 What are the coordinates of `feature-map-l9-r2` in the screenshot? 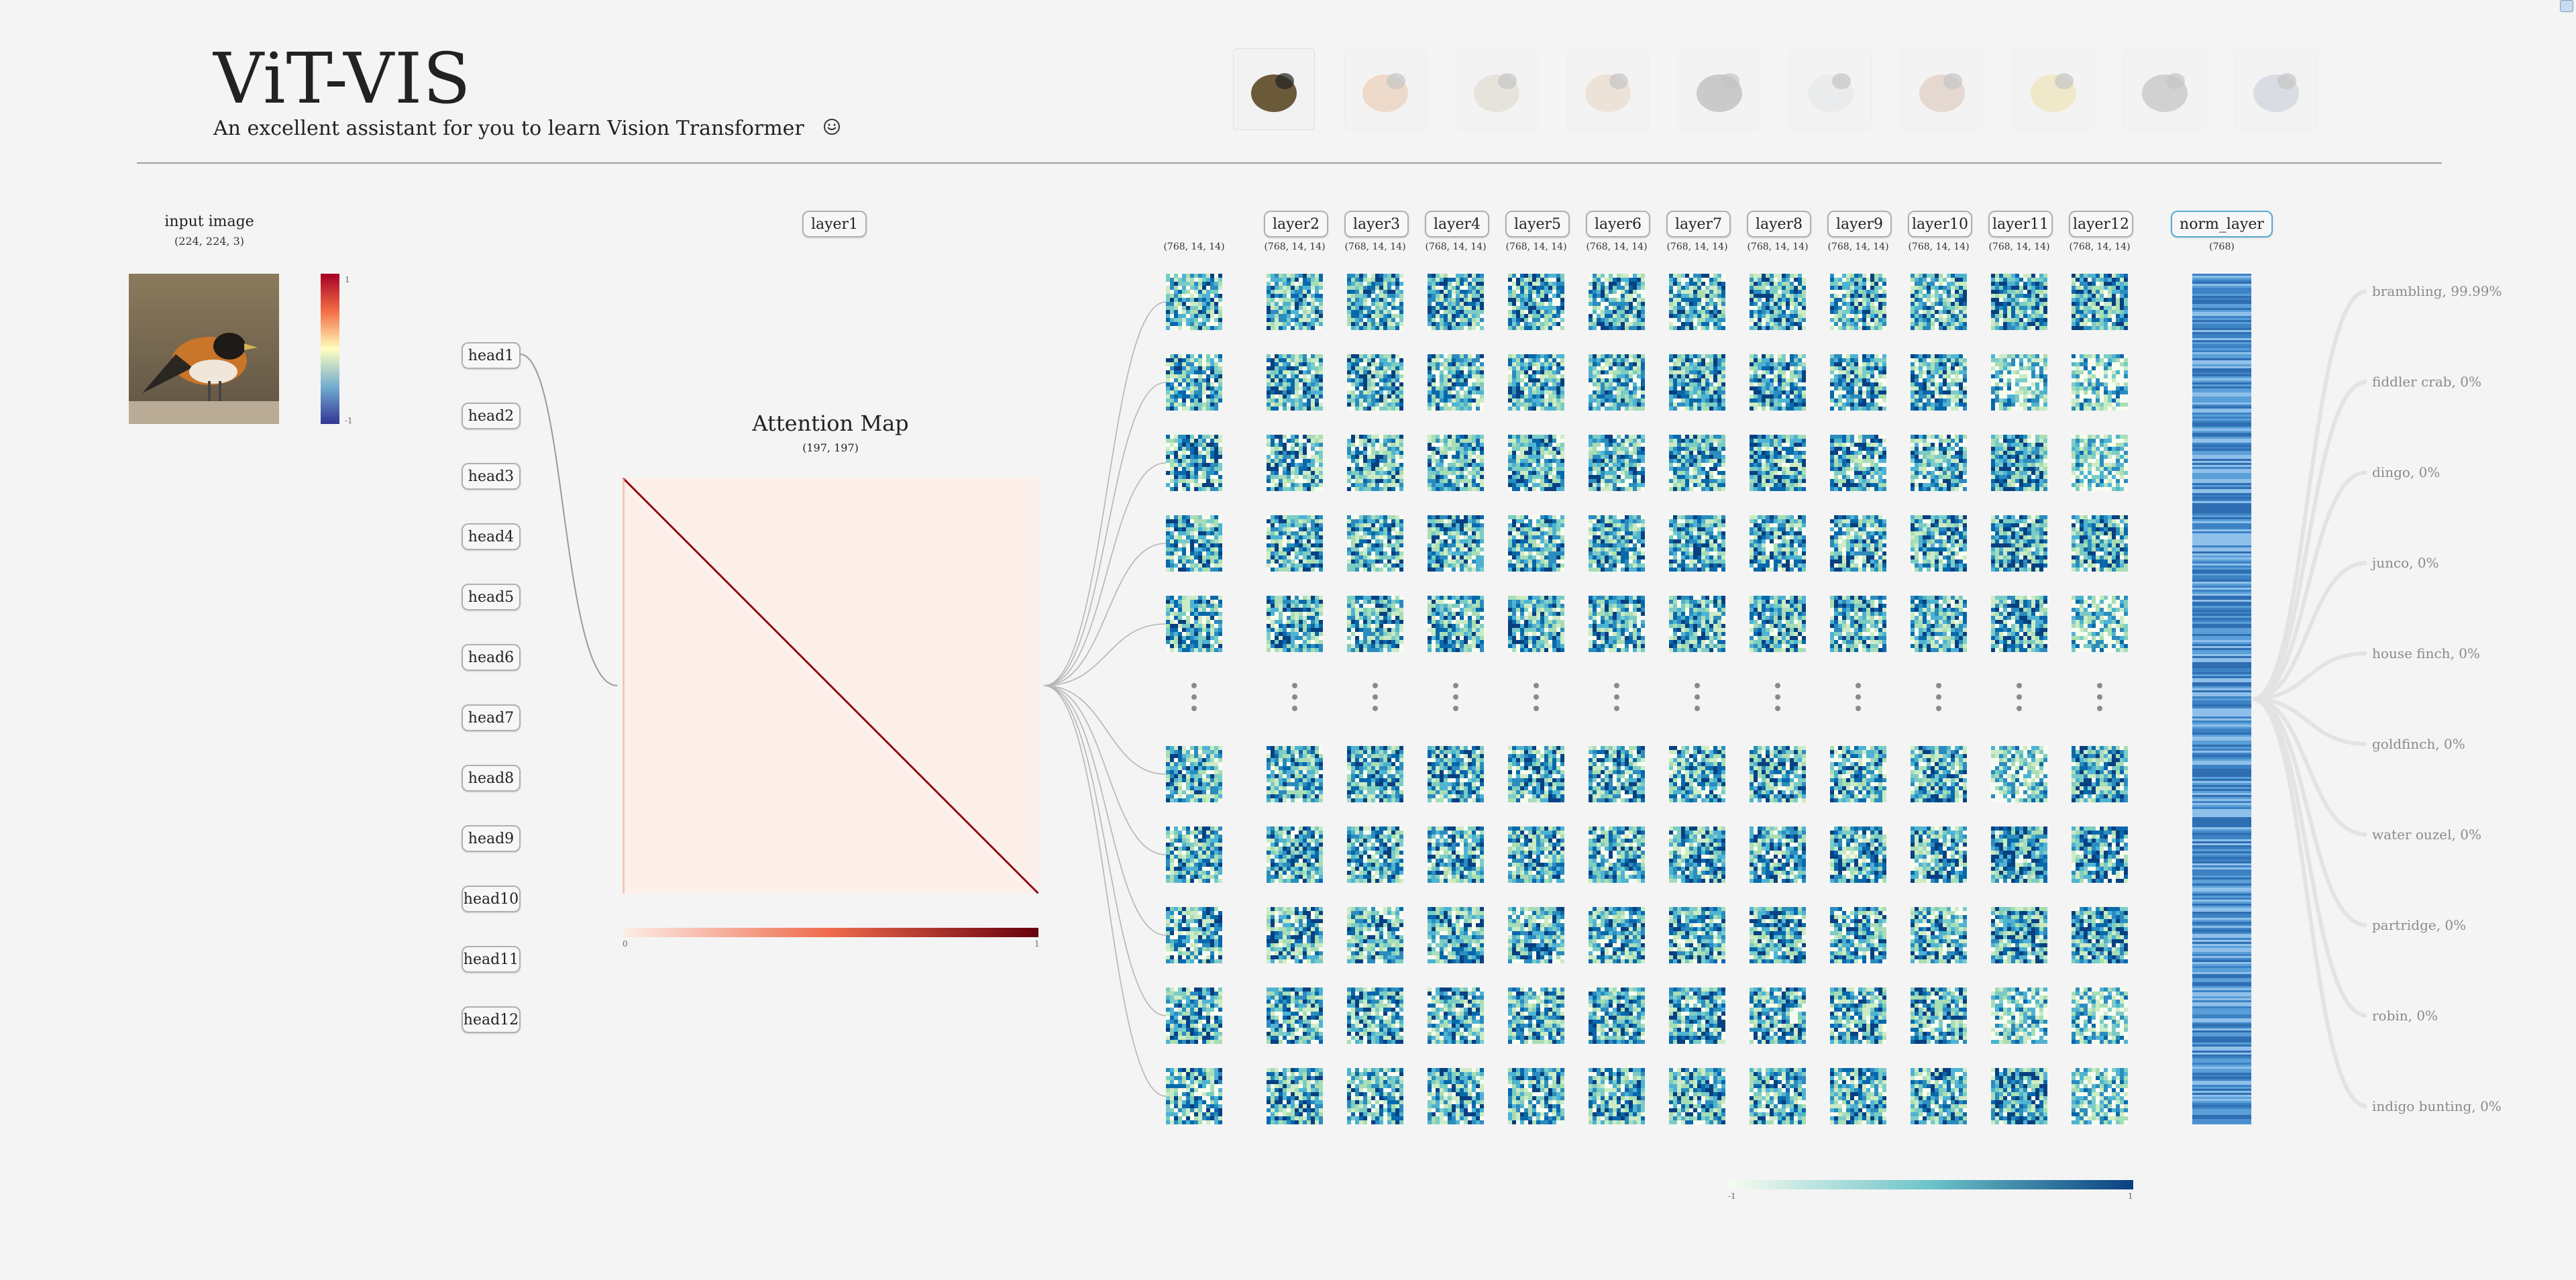 It's located at (1858, 382).